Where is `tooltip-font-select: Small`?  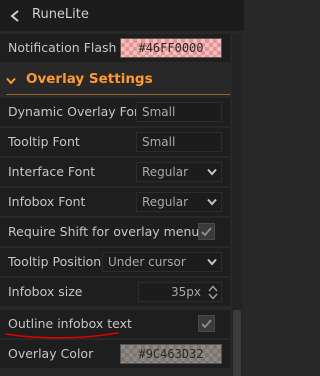
tooltip-font-select: Small is located at coordinates (179, 142).